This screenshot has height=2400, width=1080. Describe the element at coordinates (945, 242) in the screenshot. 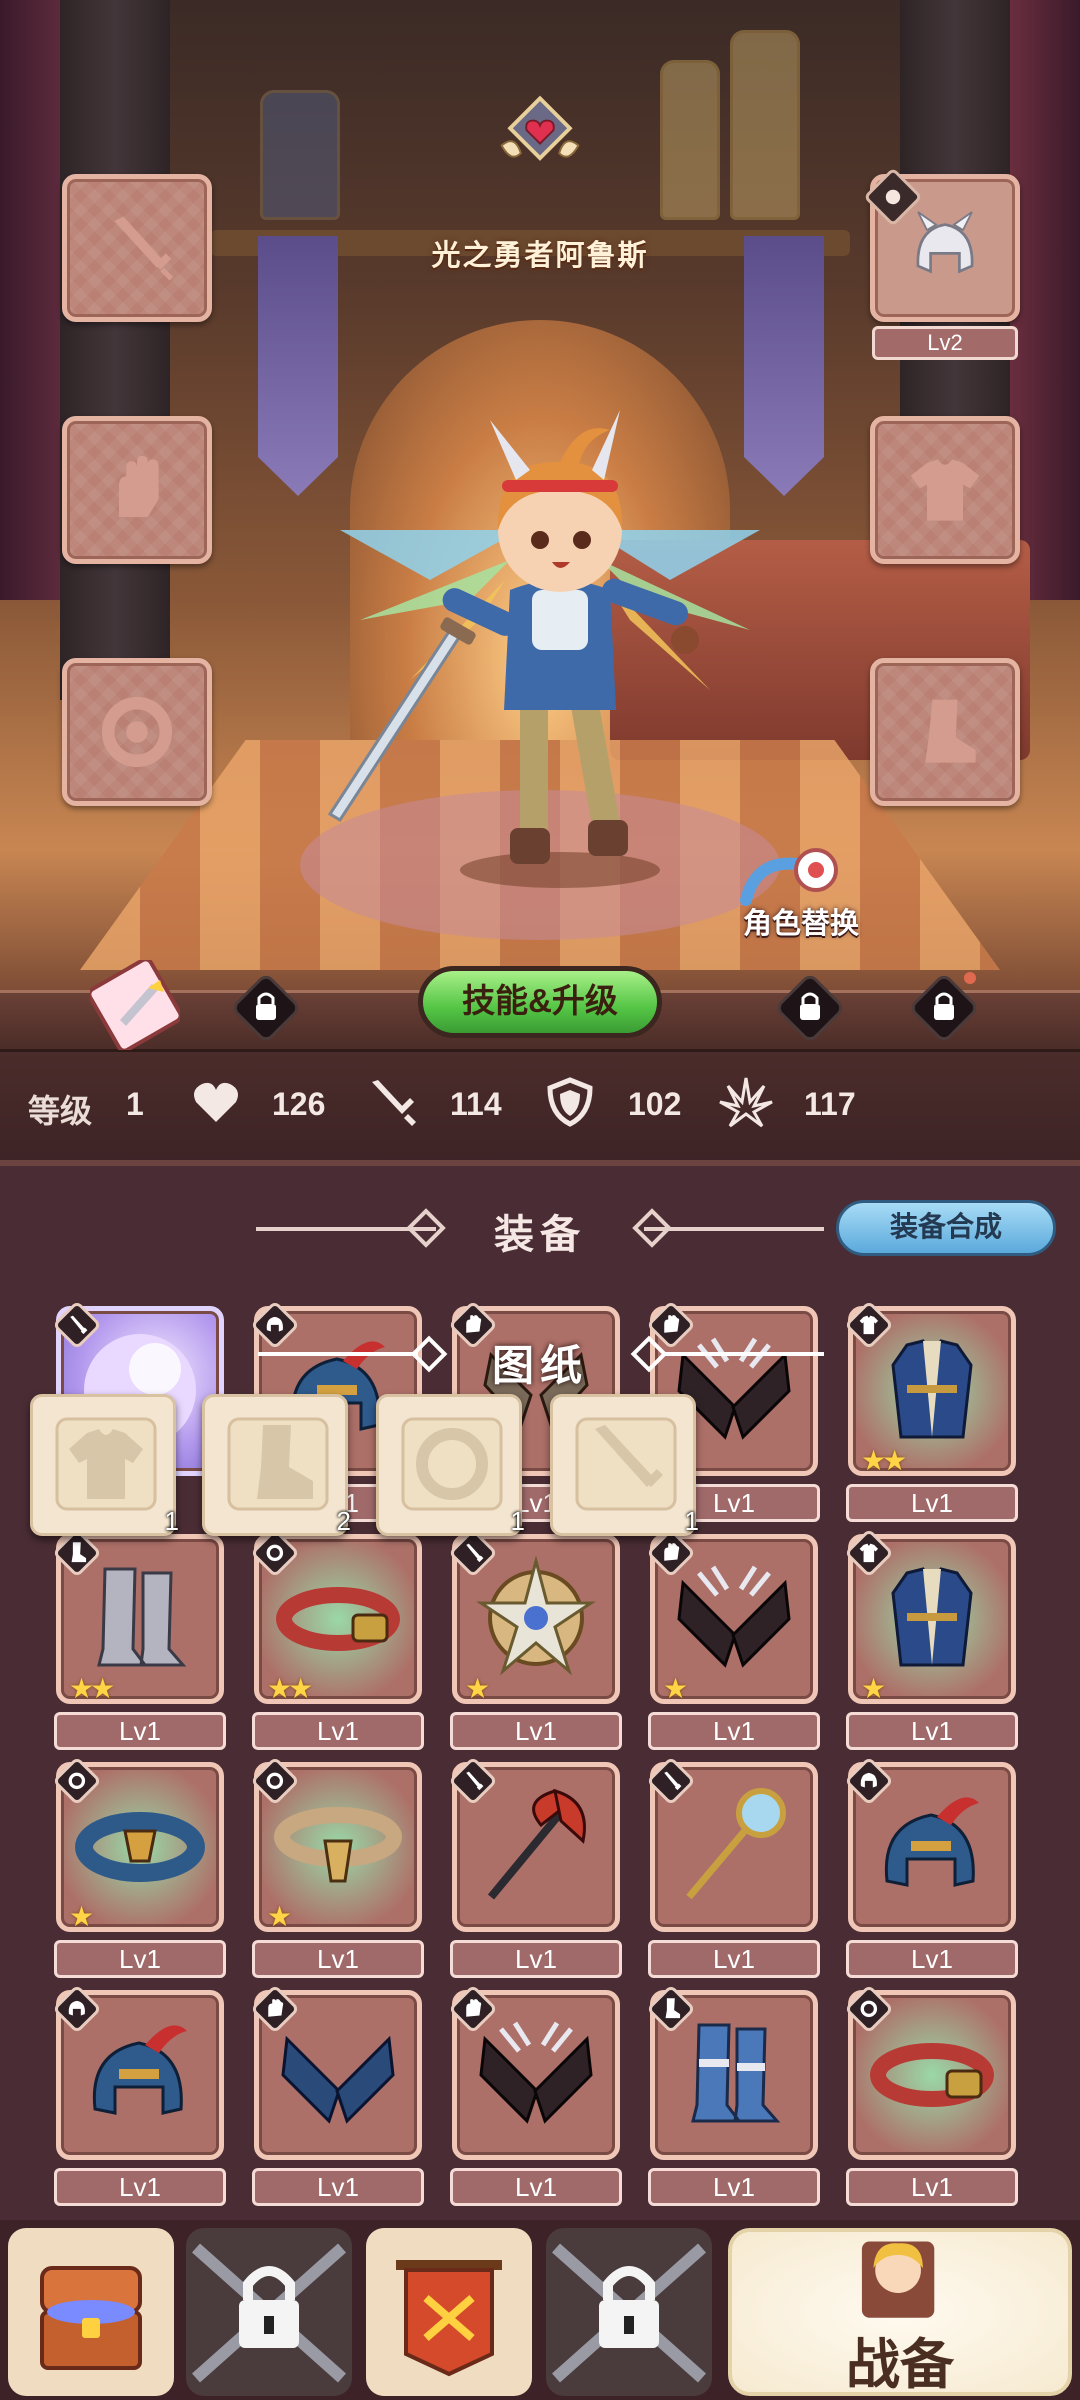

I see `silver-helmet-icon` at that location.